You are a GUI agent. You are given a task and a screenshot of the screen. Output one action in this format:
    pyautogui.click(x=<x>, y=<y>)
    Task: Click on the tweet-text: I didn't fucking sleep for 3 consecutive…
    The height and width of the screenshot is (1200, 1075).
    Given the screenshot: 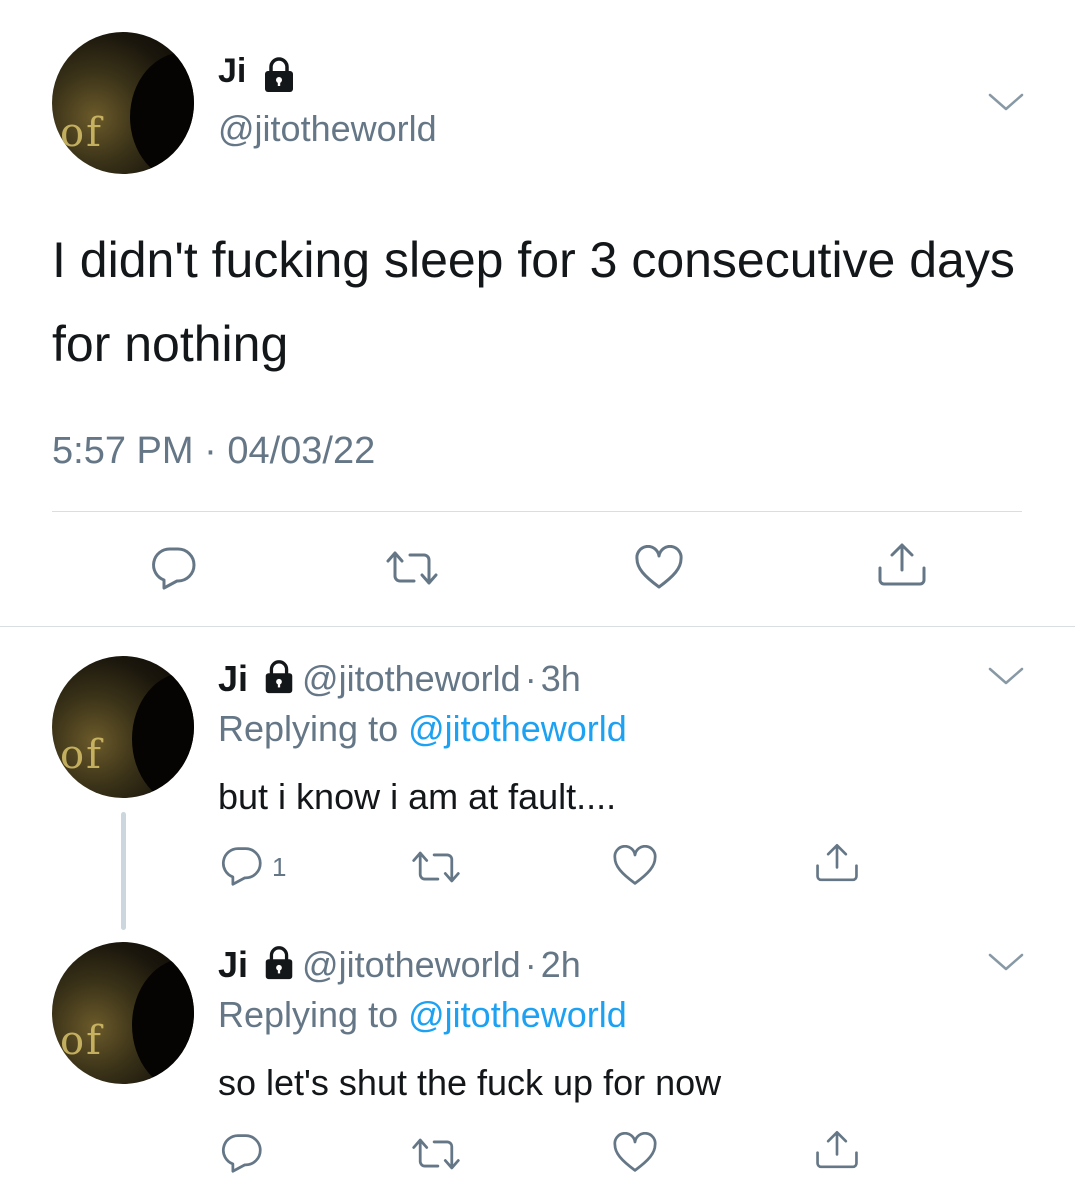 What is the action you would take?
    pyautogui.click(x=533, y=302)
    